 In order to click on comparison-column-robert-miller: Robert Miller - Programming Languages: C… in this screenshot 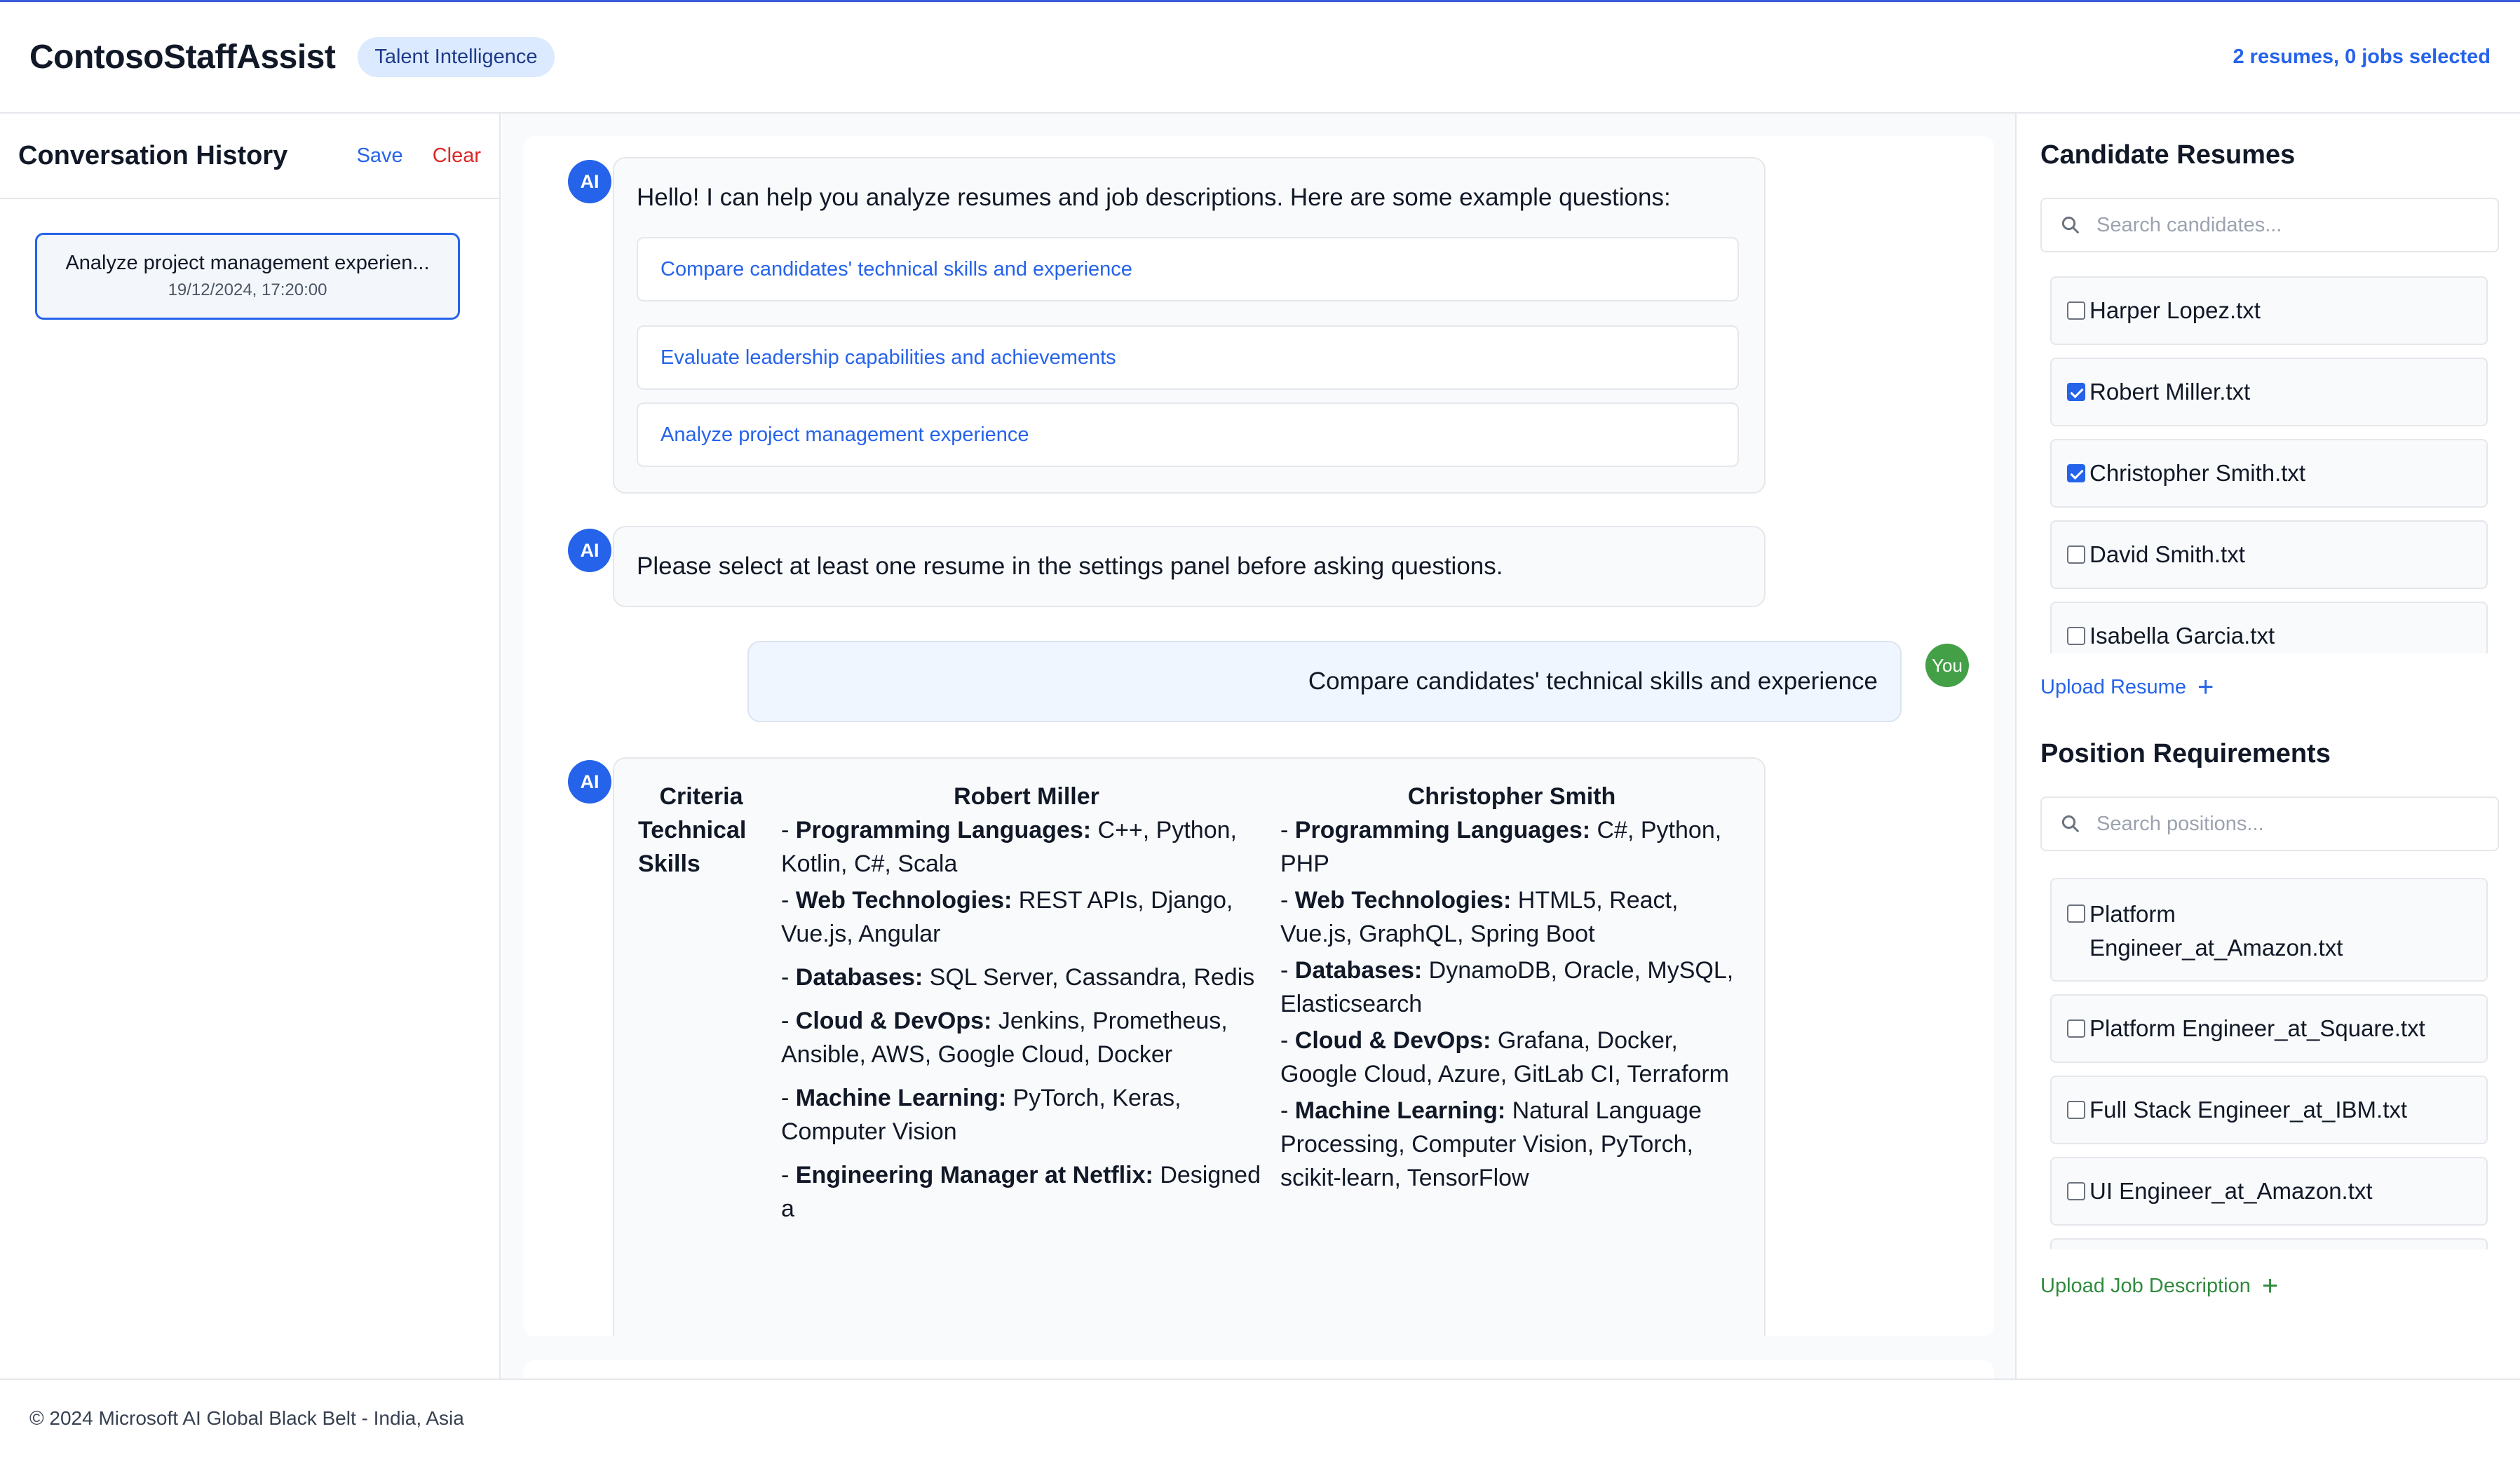, I will do `click(1026, 1004)`.